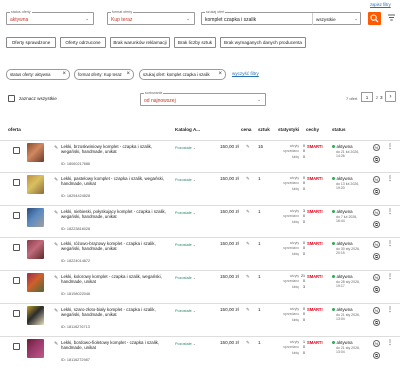 The height and width of the screenshot is (377, 400). I want to click on next-page-button: ›, so click(390, 96).